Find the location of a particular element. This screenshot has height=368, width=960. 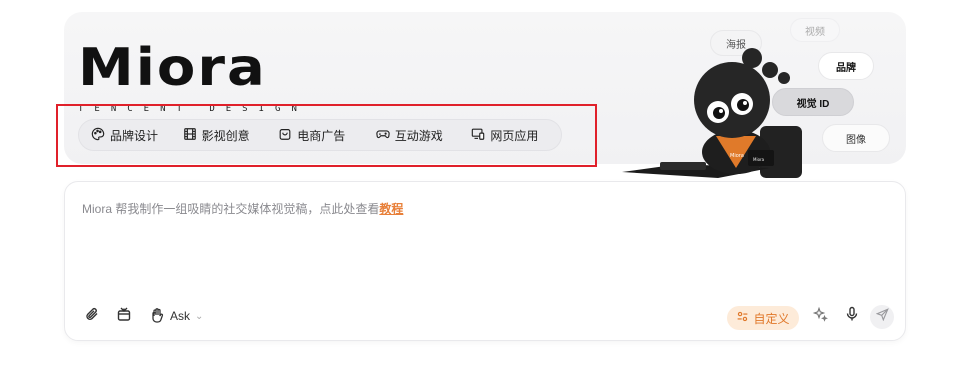

customize-label: 自定义 is located at coordinates (771, 318).